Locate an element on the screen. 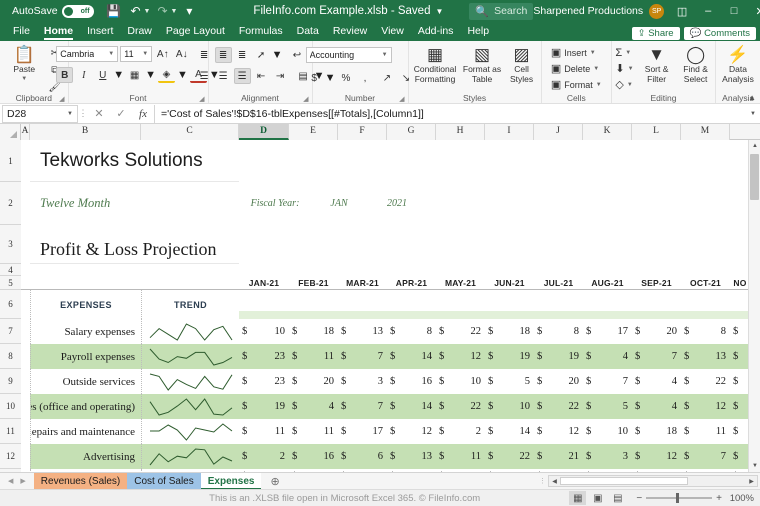 Image resolution: width=760 pixels, height=506 pixels. row-header-9: 9 is located at coordinates (10, 381).